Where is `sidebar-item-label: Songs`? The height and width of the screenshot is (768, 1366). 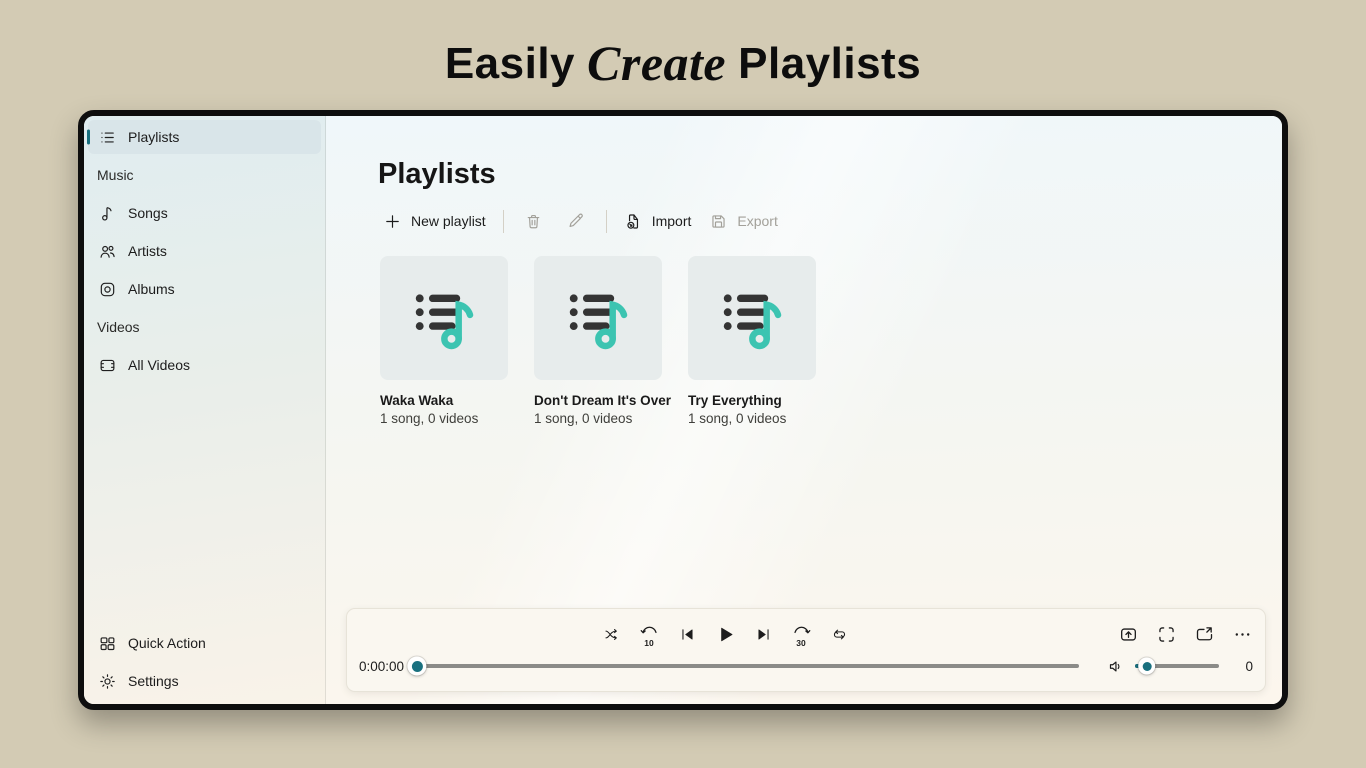
sidebar-item-label: Songs is located at coordinates (148, 213).